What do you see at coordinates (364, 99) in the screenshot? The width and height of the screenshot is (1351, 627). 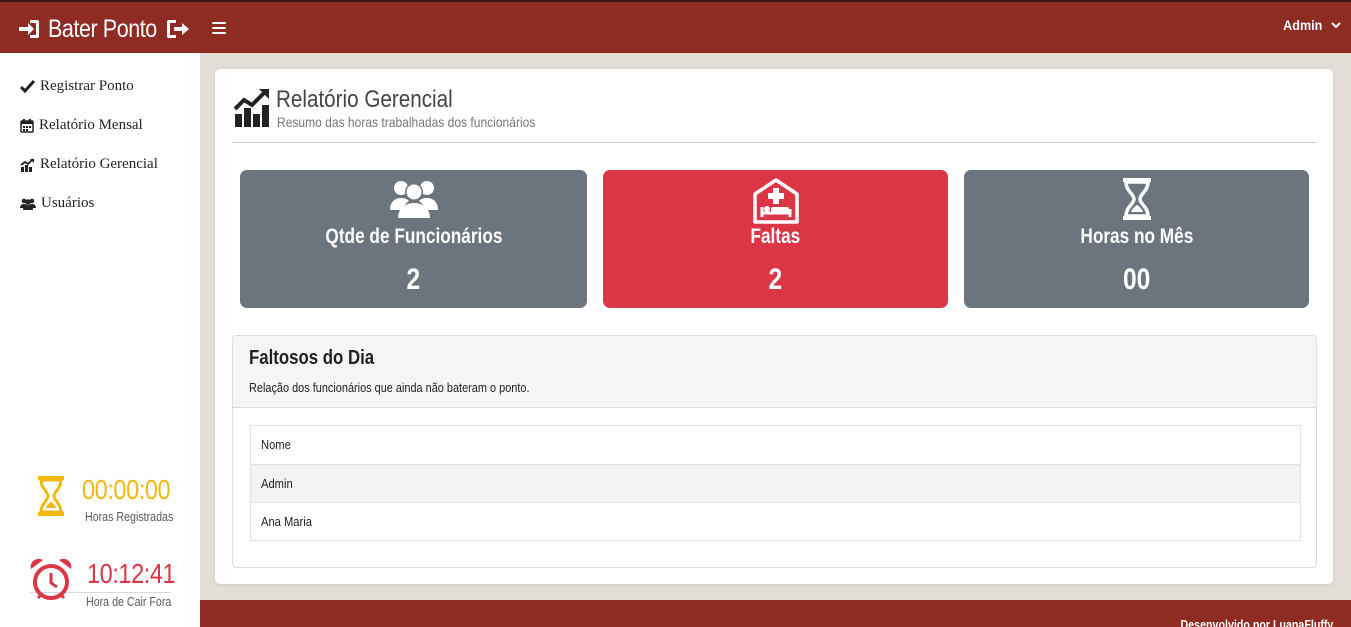 I see `page-title: Relatório Gerencial` at bounding box center [364, 99].